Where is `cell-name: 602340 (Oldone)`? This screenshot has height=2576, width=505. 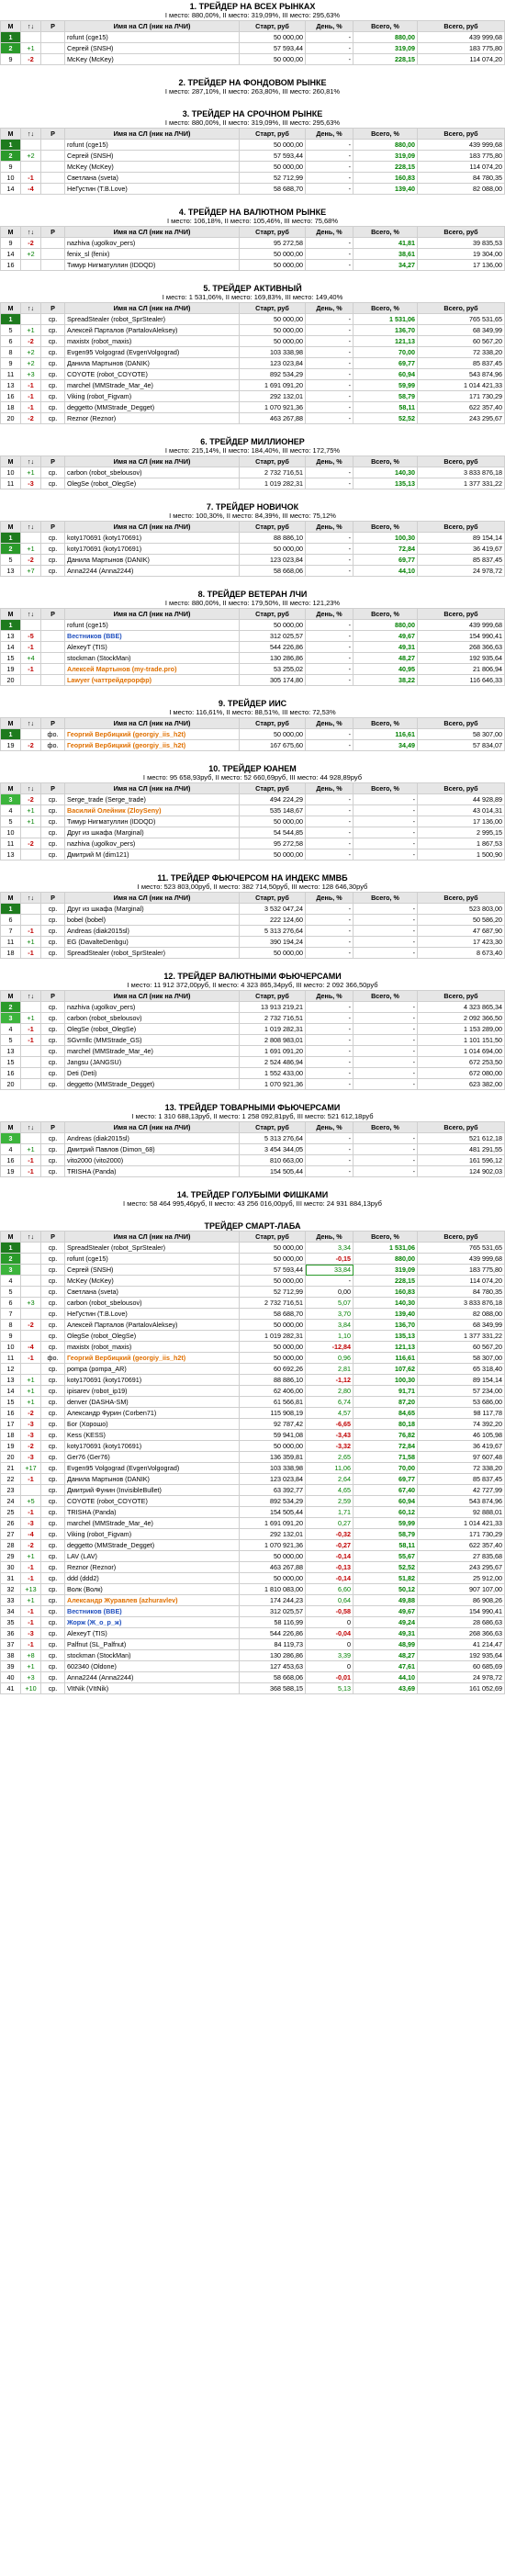
cell-name: 602340 (Oldone) is located at coordinates (152, 1666).